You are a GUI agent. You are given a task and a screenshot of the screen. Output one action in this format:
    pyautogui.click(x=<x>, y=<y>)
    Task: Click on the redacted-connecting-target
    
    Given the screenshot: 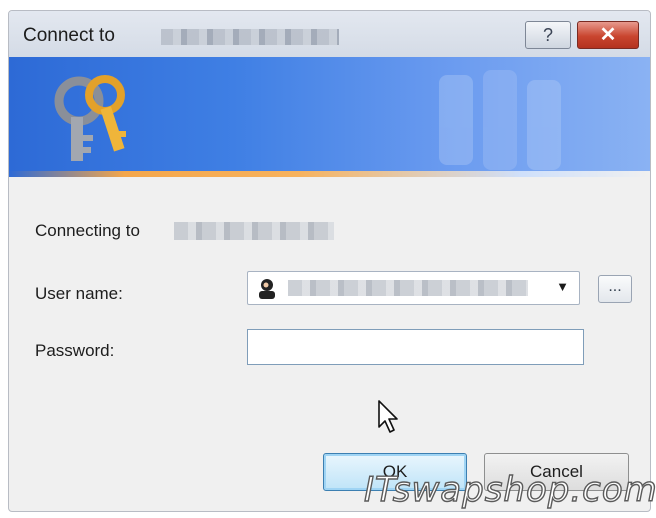 What is the action you would take?
    pyautogui.click(x=254, y=231)
    